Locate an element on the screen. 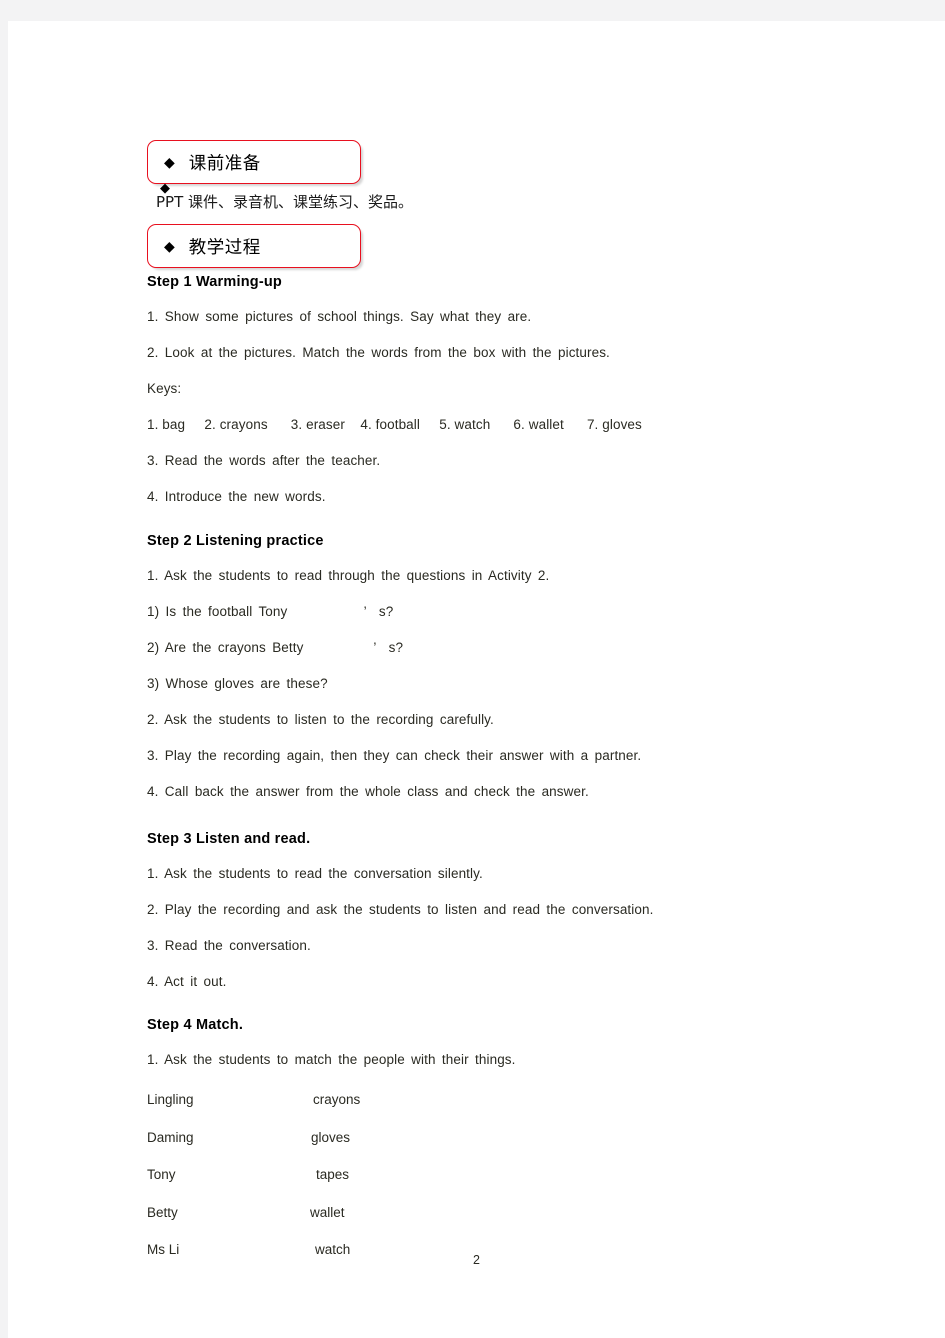  match-person: Daming is located at coordinates (170, 1137).